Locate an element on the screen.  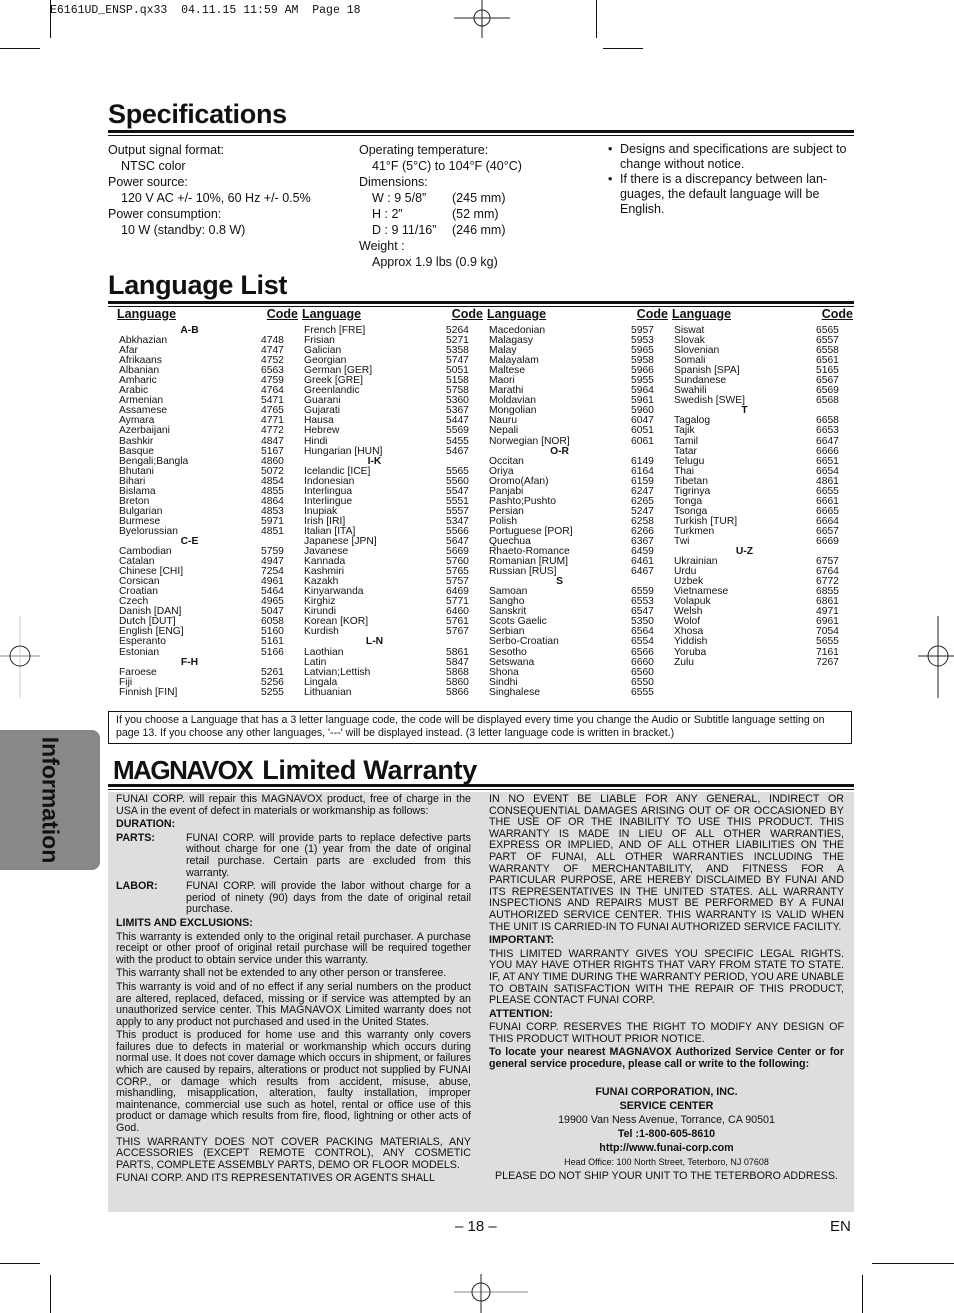
language-name: Nepali is located at coordinates (504, 431).